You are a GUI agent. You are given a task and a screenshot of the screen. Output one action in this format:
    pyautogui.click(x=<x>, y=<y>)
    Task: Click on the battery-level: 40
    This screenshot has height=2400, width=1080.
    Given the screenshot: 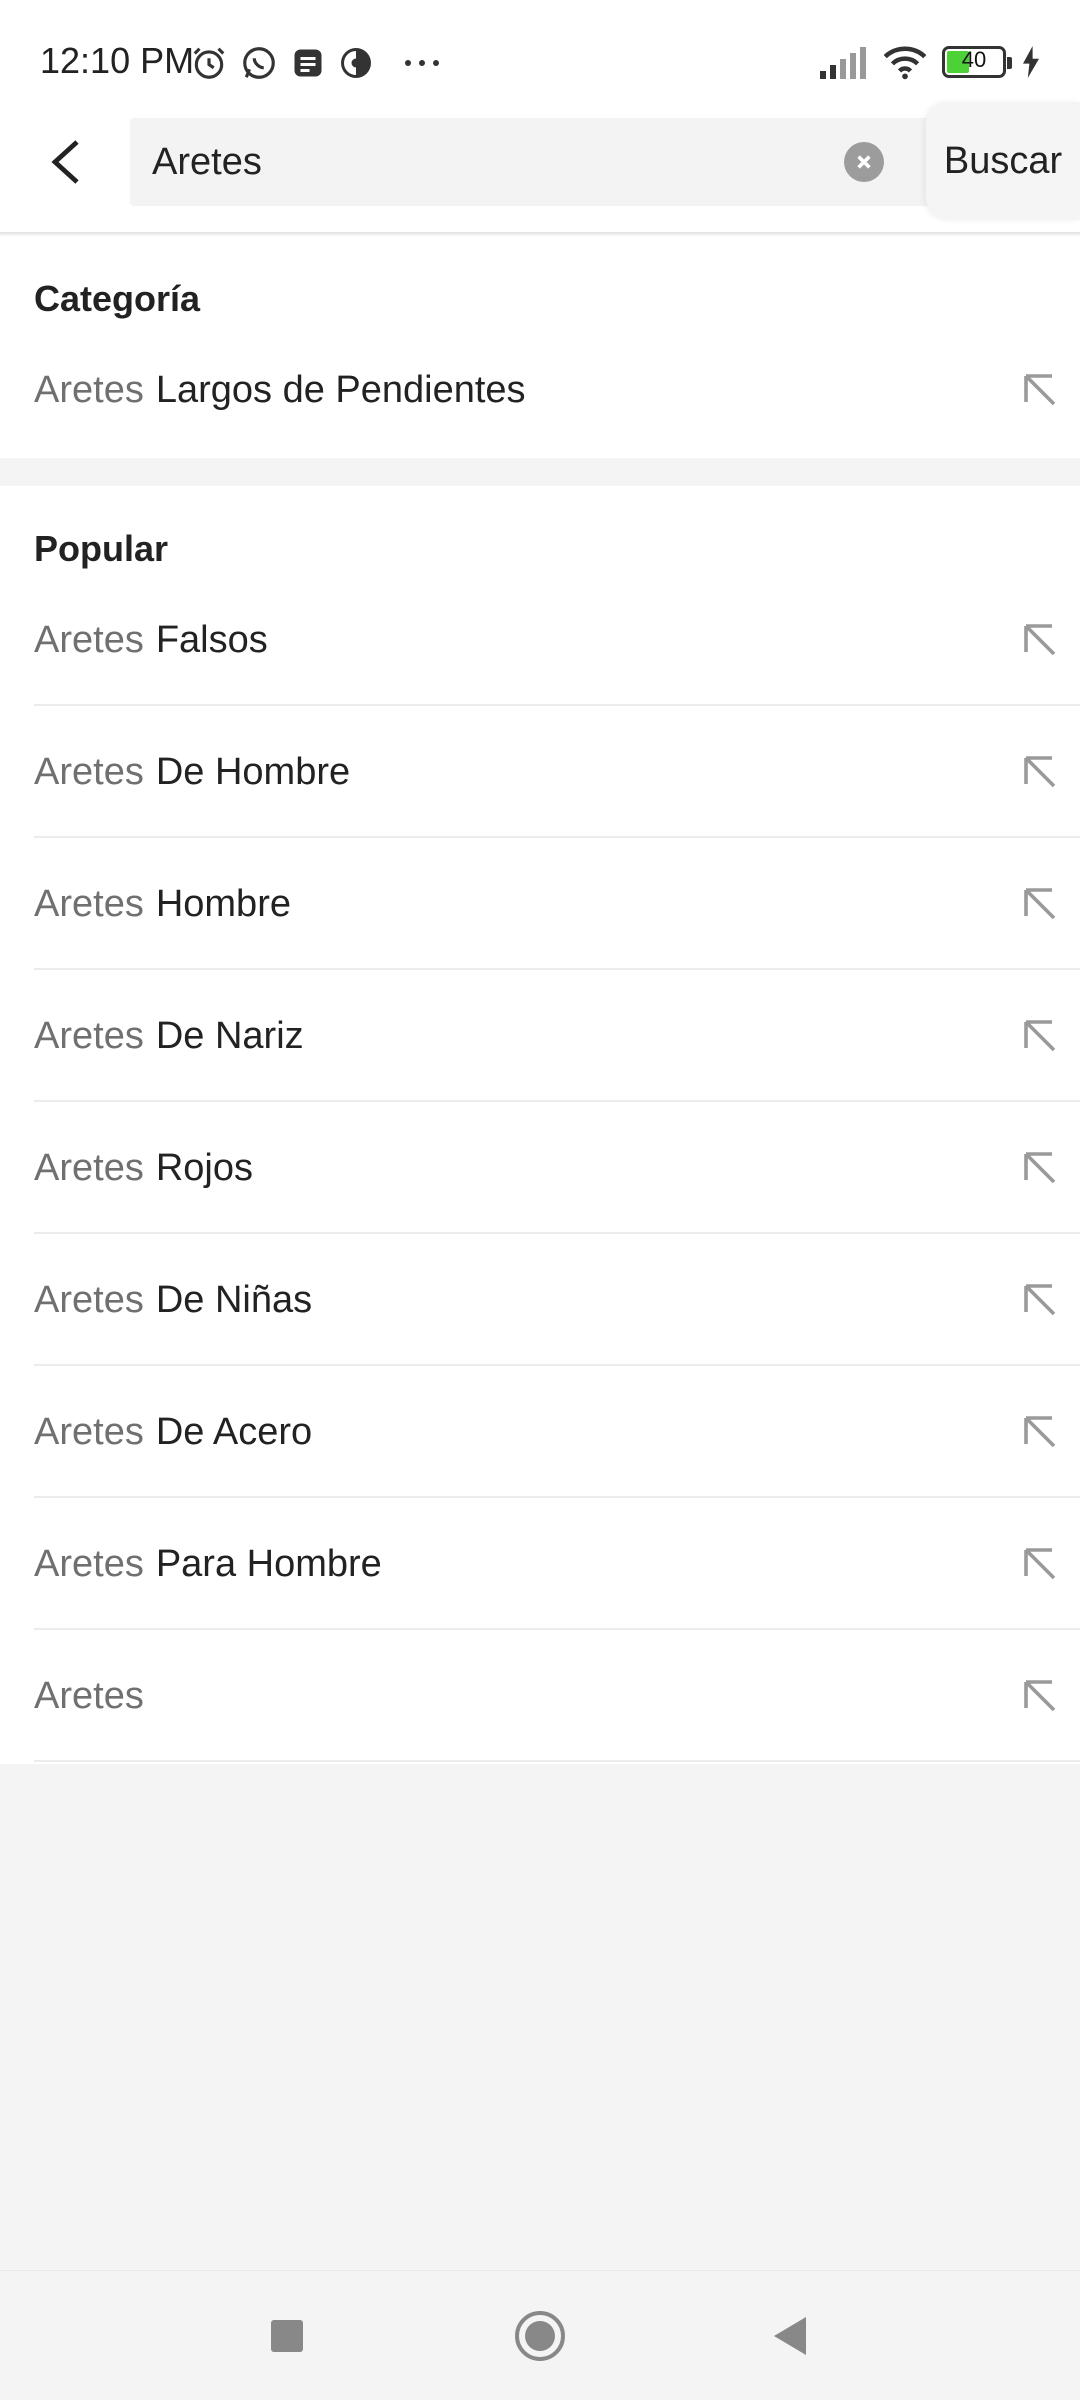 What is the action you would take?
    pyautogui.click(x=974, y=59)
    